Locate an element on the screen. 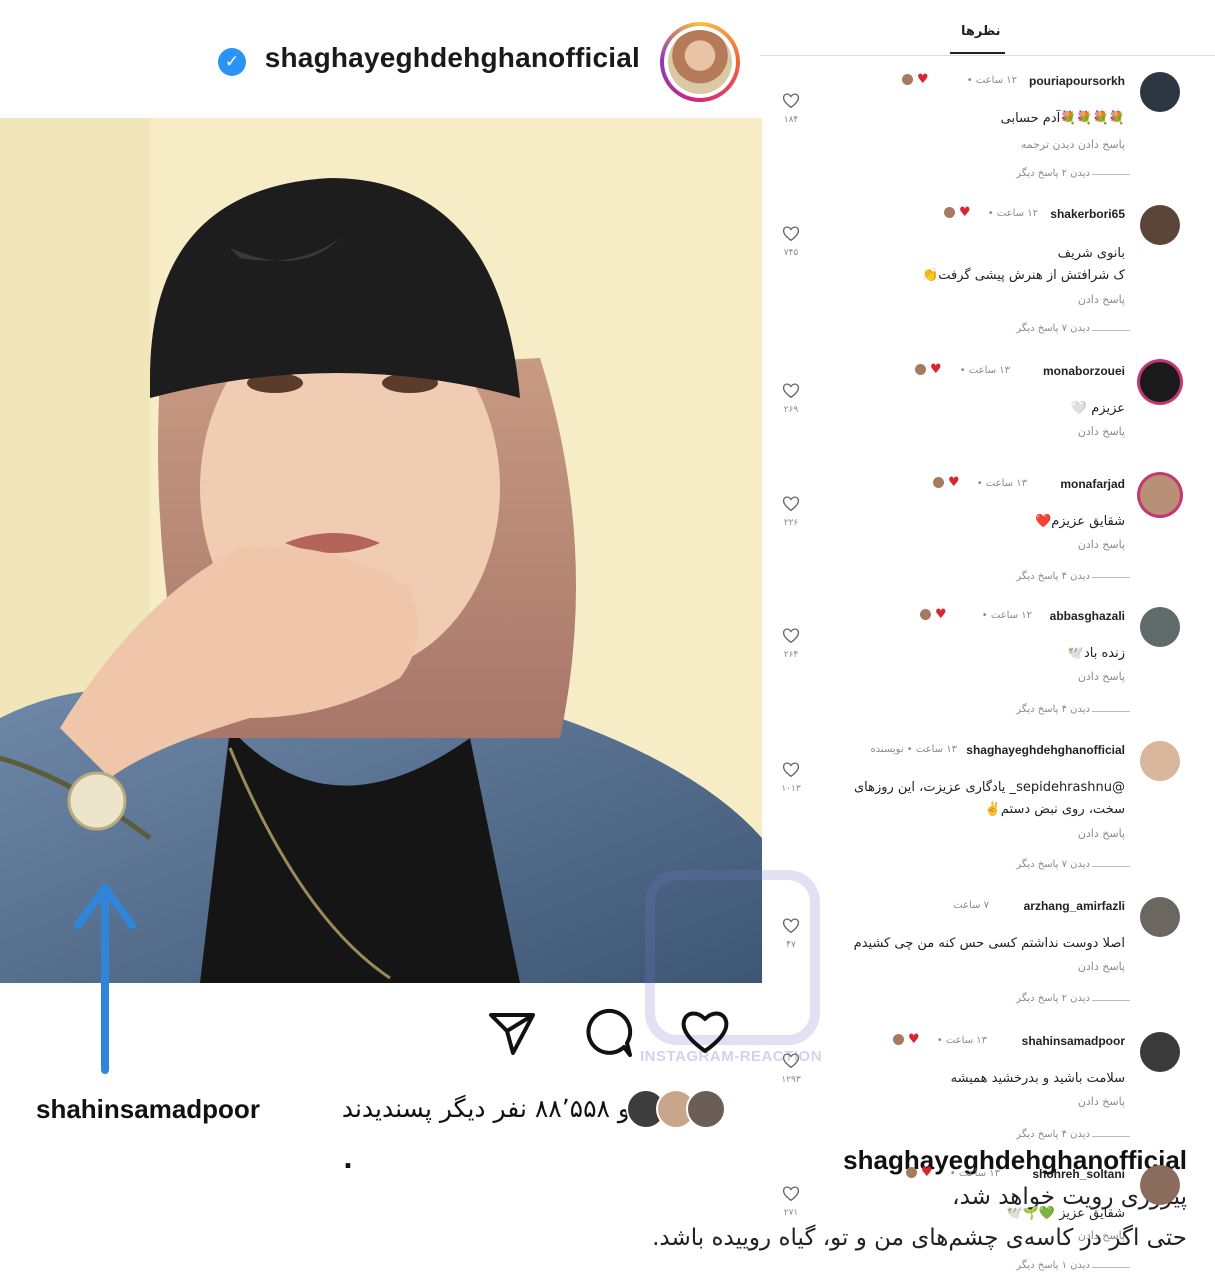 The width and height of the screenshot is (1215, 1280). commenter-username: pouriapoursorkh is located at coordinates (1077, 81).